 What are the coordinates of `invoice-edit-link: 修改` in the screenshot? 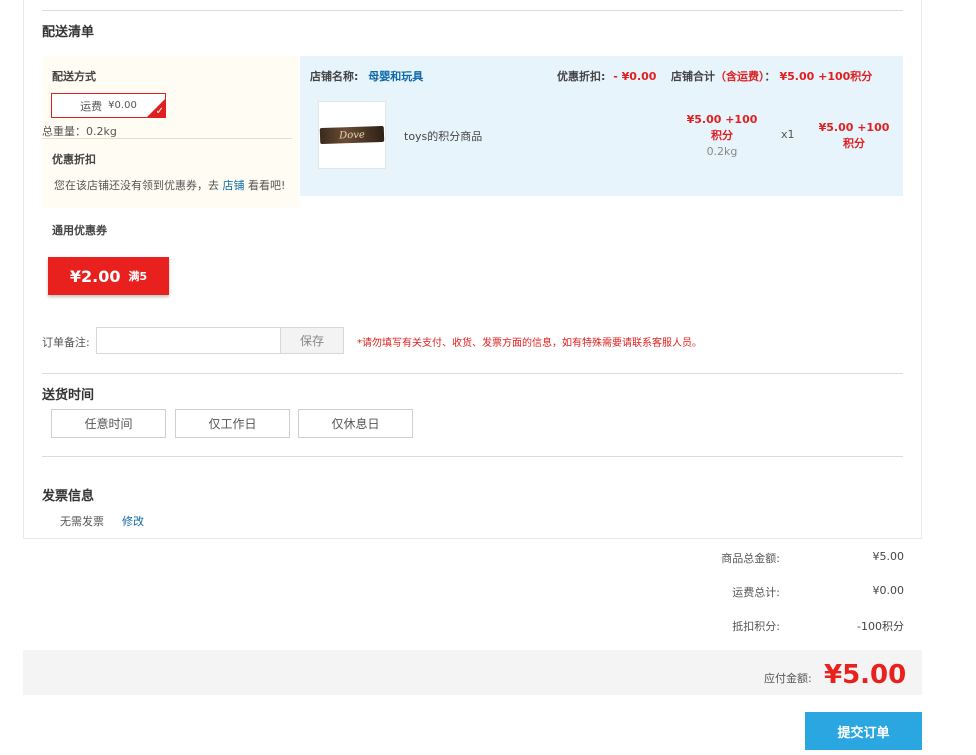 It's located at (133, 521).